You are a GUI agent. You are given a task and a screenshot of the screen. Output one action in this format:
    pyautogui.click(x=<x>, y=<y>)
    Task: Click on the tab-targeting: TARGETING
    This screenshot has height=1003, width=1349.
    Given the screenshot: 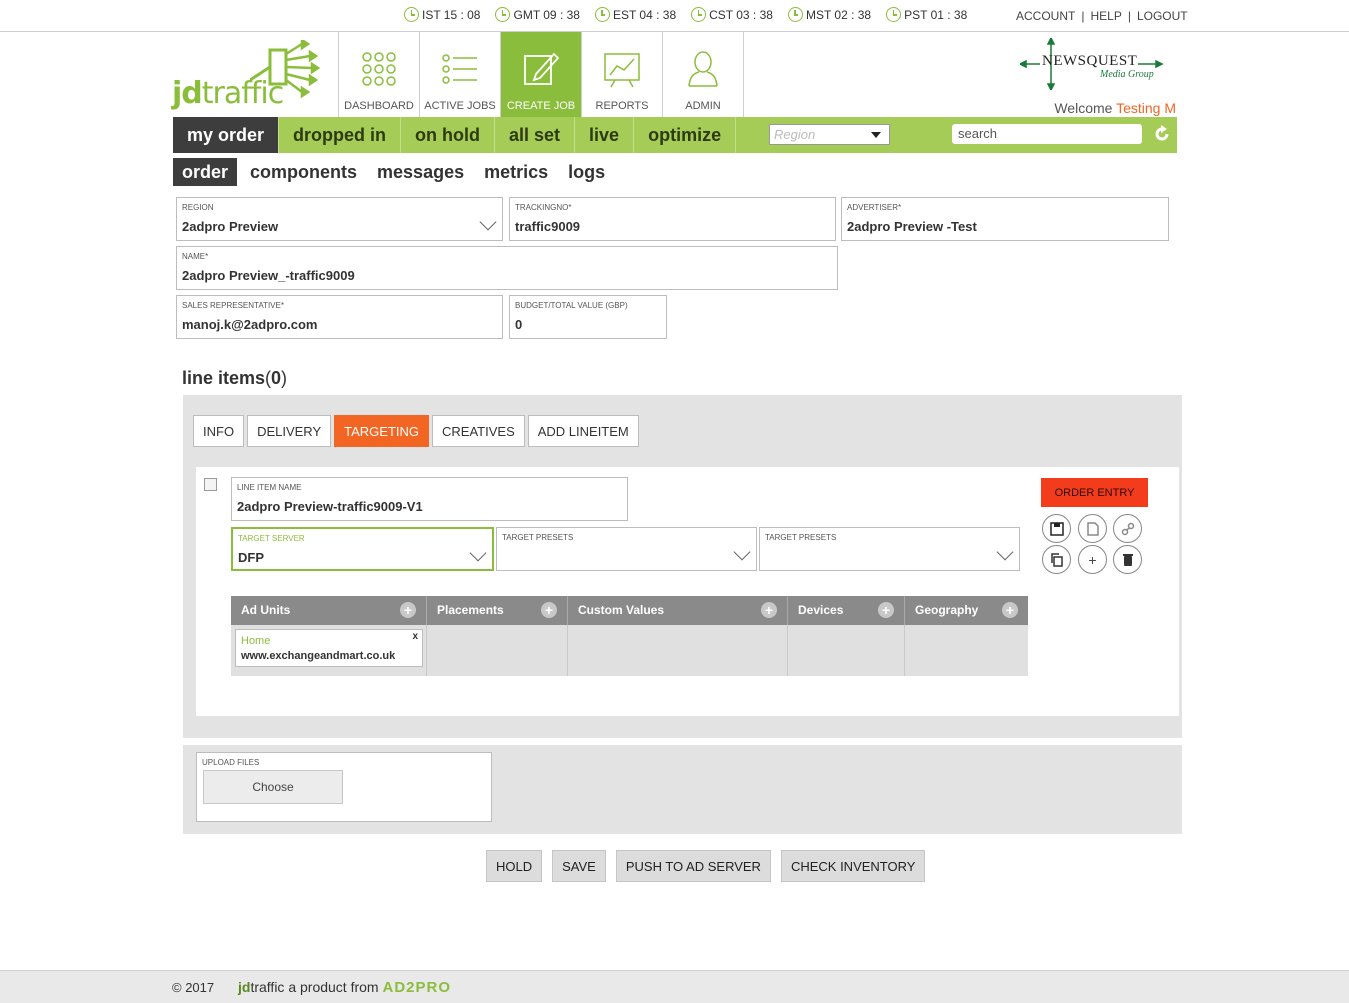 What is the action you would take?
    pyautogui.click(x=382, y=431)
    